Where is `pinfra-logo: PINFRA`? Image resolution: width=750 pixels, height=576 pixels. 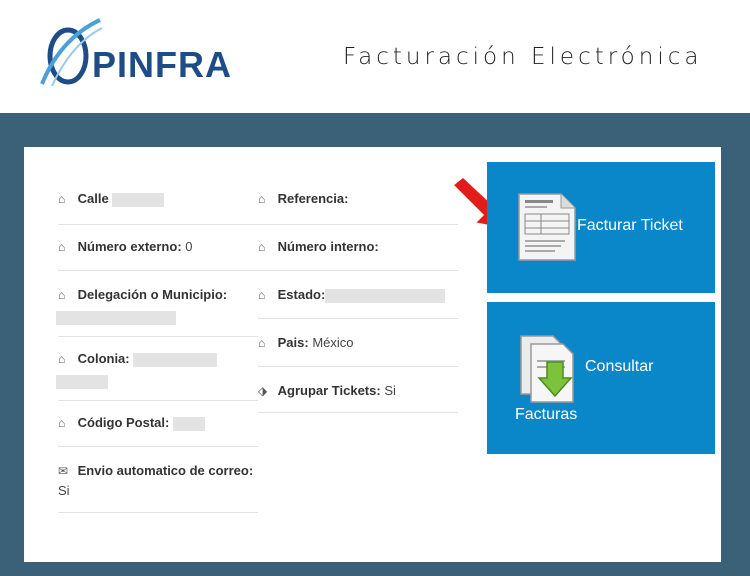 pinfra-logo: PINFRA is located at coordinates (139, 50).